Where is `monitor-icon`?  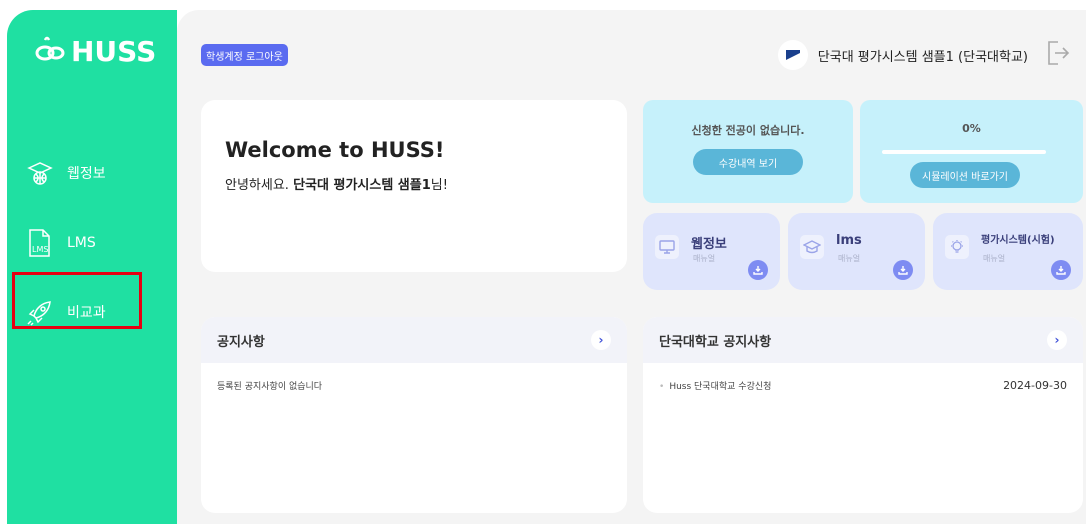 monitor-icon is located at coordinates (667, 247).